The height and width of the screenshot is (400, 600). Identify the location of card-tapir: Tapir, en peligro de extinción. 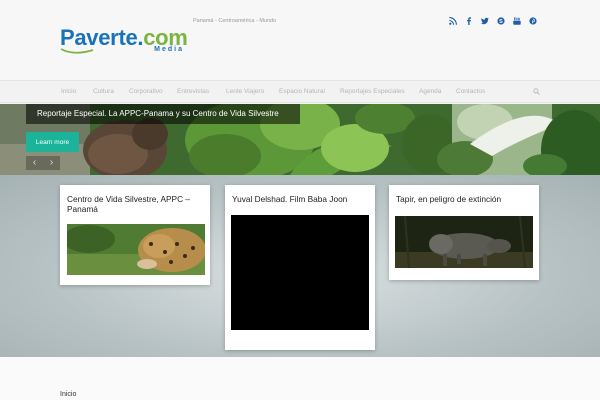
(464, 232).